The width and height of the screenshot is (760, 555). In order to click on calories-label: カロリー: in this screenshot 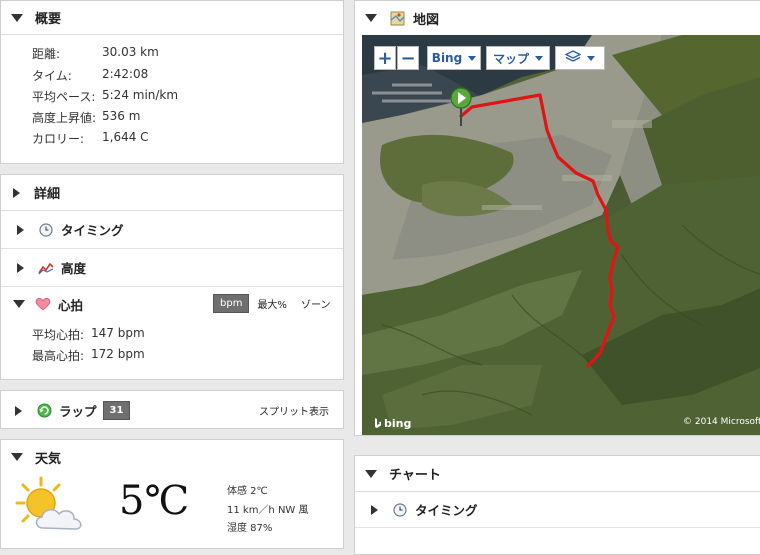, I will do `click(58, 139)`.